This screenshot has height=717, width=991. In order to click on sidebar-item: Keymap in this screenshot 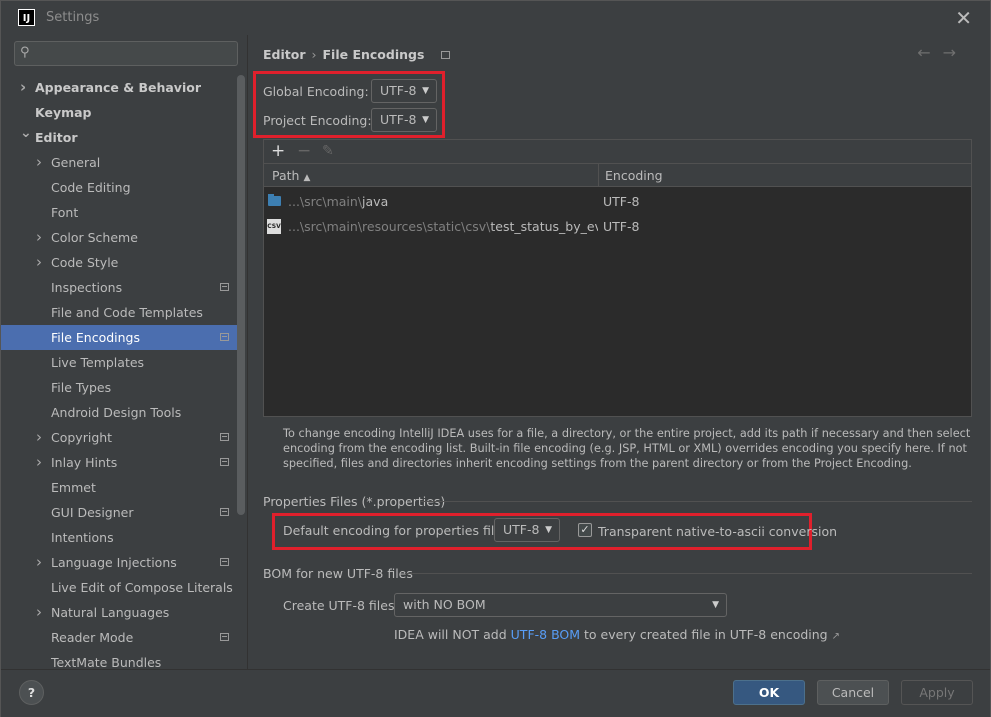, I will do `click(123, 112)`.